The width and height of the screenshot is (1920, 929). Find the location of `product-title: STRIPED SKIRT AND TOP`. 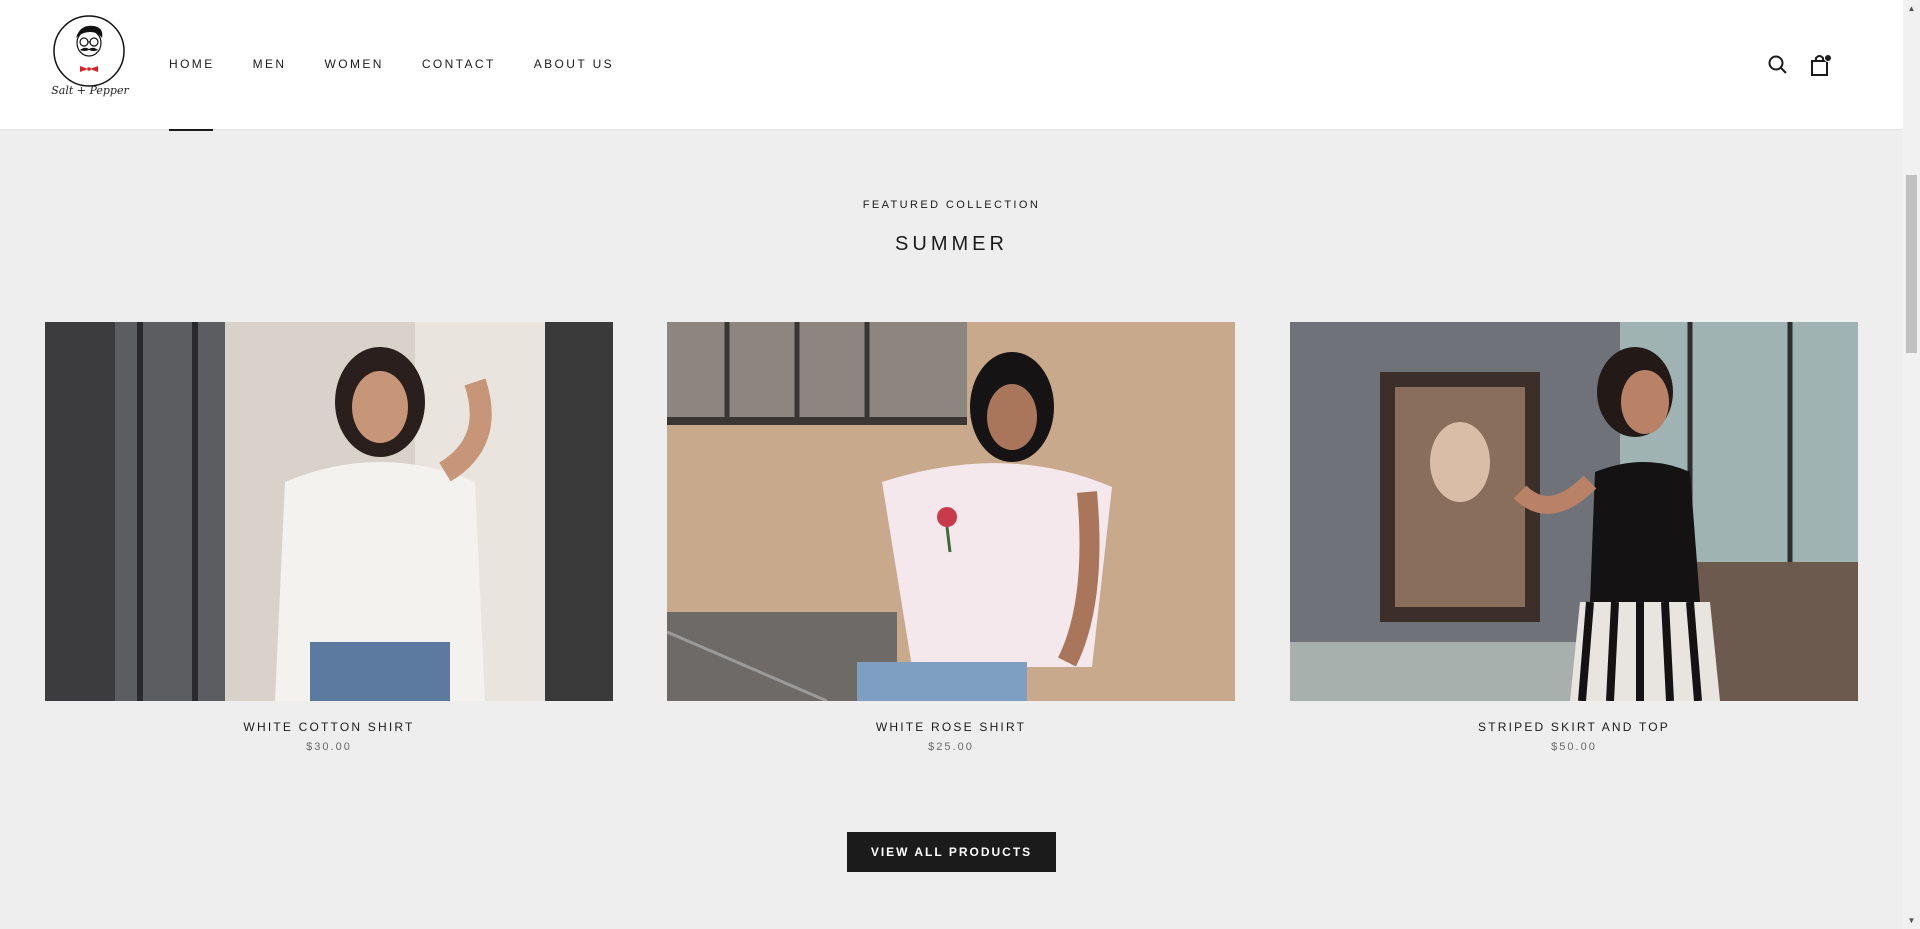

product-title: STRIPED SKIRT AND TOP is located at coordinates (1574, 727).